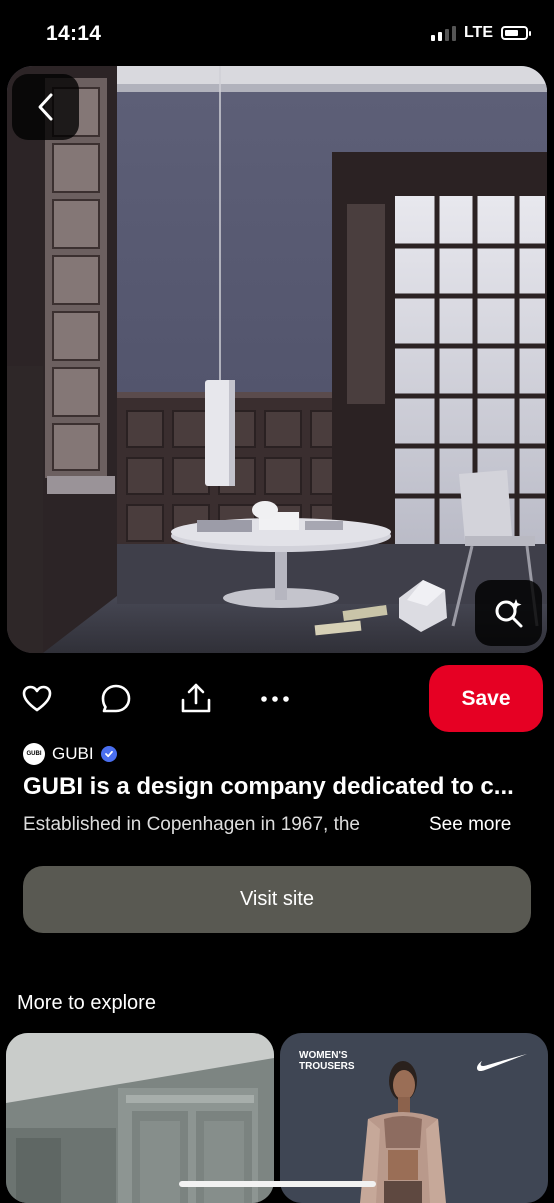  Describe the element at coordinates (327, 1061) in the screenshot. I see `ad-label: WOMEN'S TROUSERS` at that location.